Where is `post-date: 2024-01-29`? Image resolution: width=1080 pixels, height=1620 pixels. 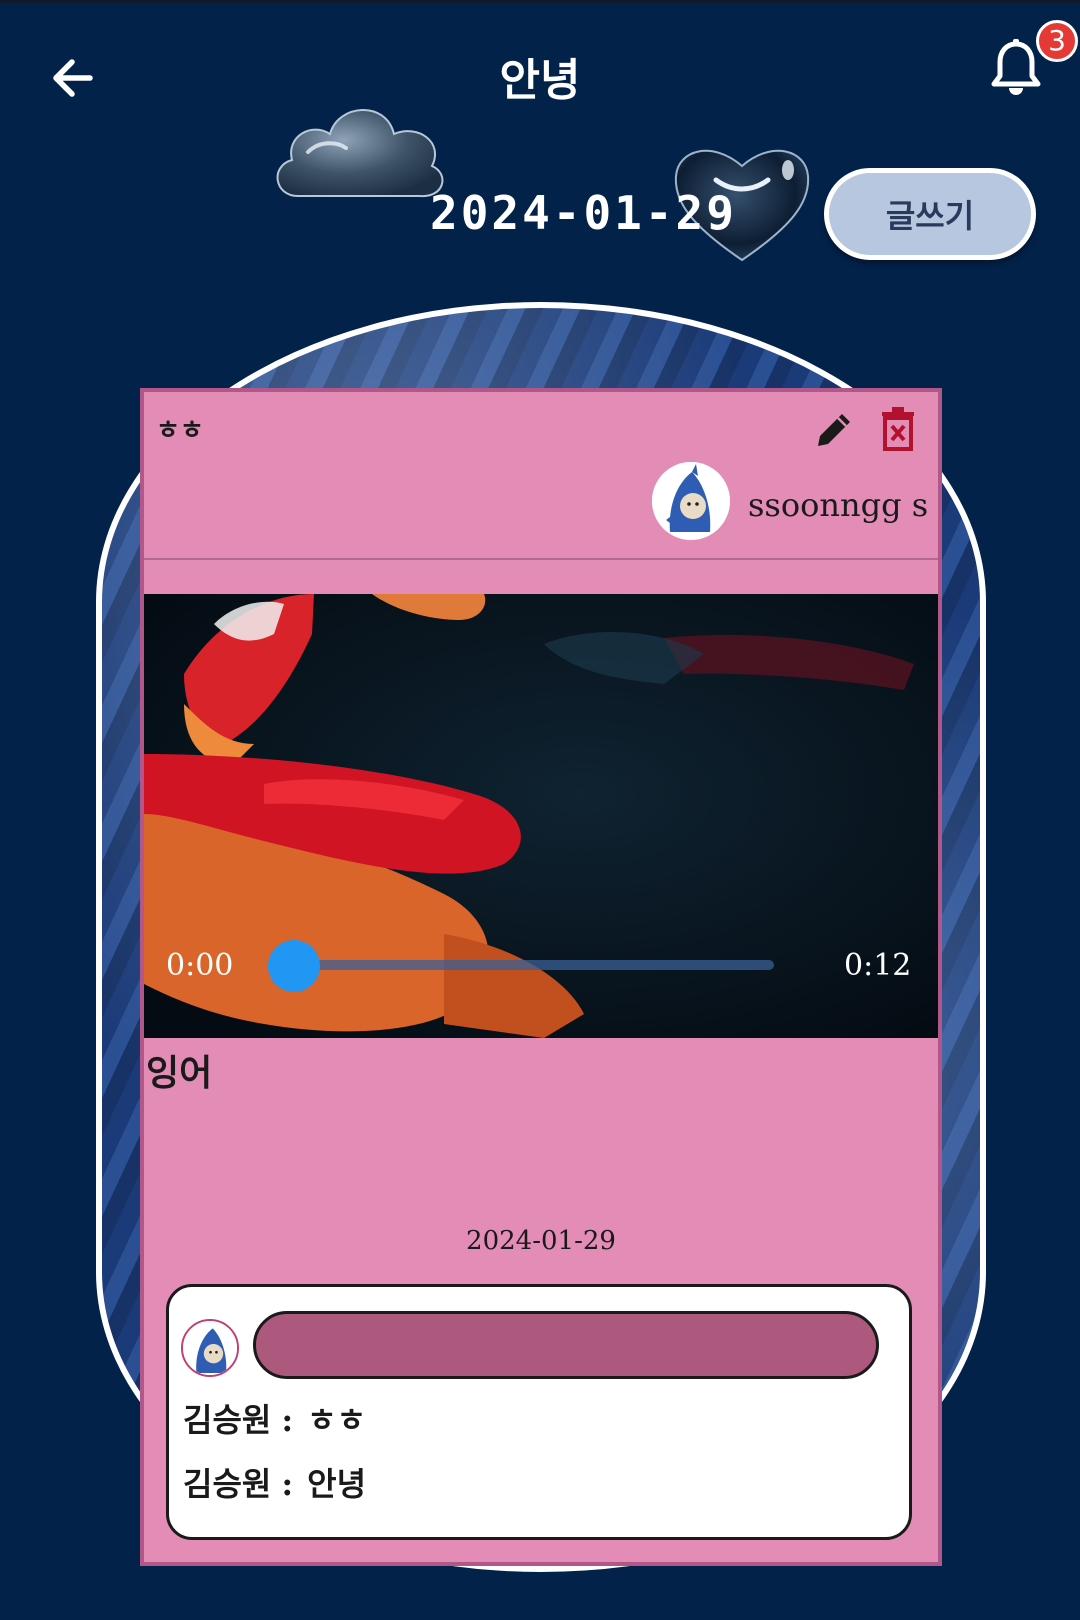
post-date: 2024-01-29 is located at coordinates (541, 1241).